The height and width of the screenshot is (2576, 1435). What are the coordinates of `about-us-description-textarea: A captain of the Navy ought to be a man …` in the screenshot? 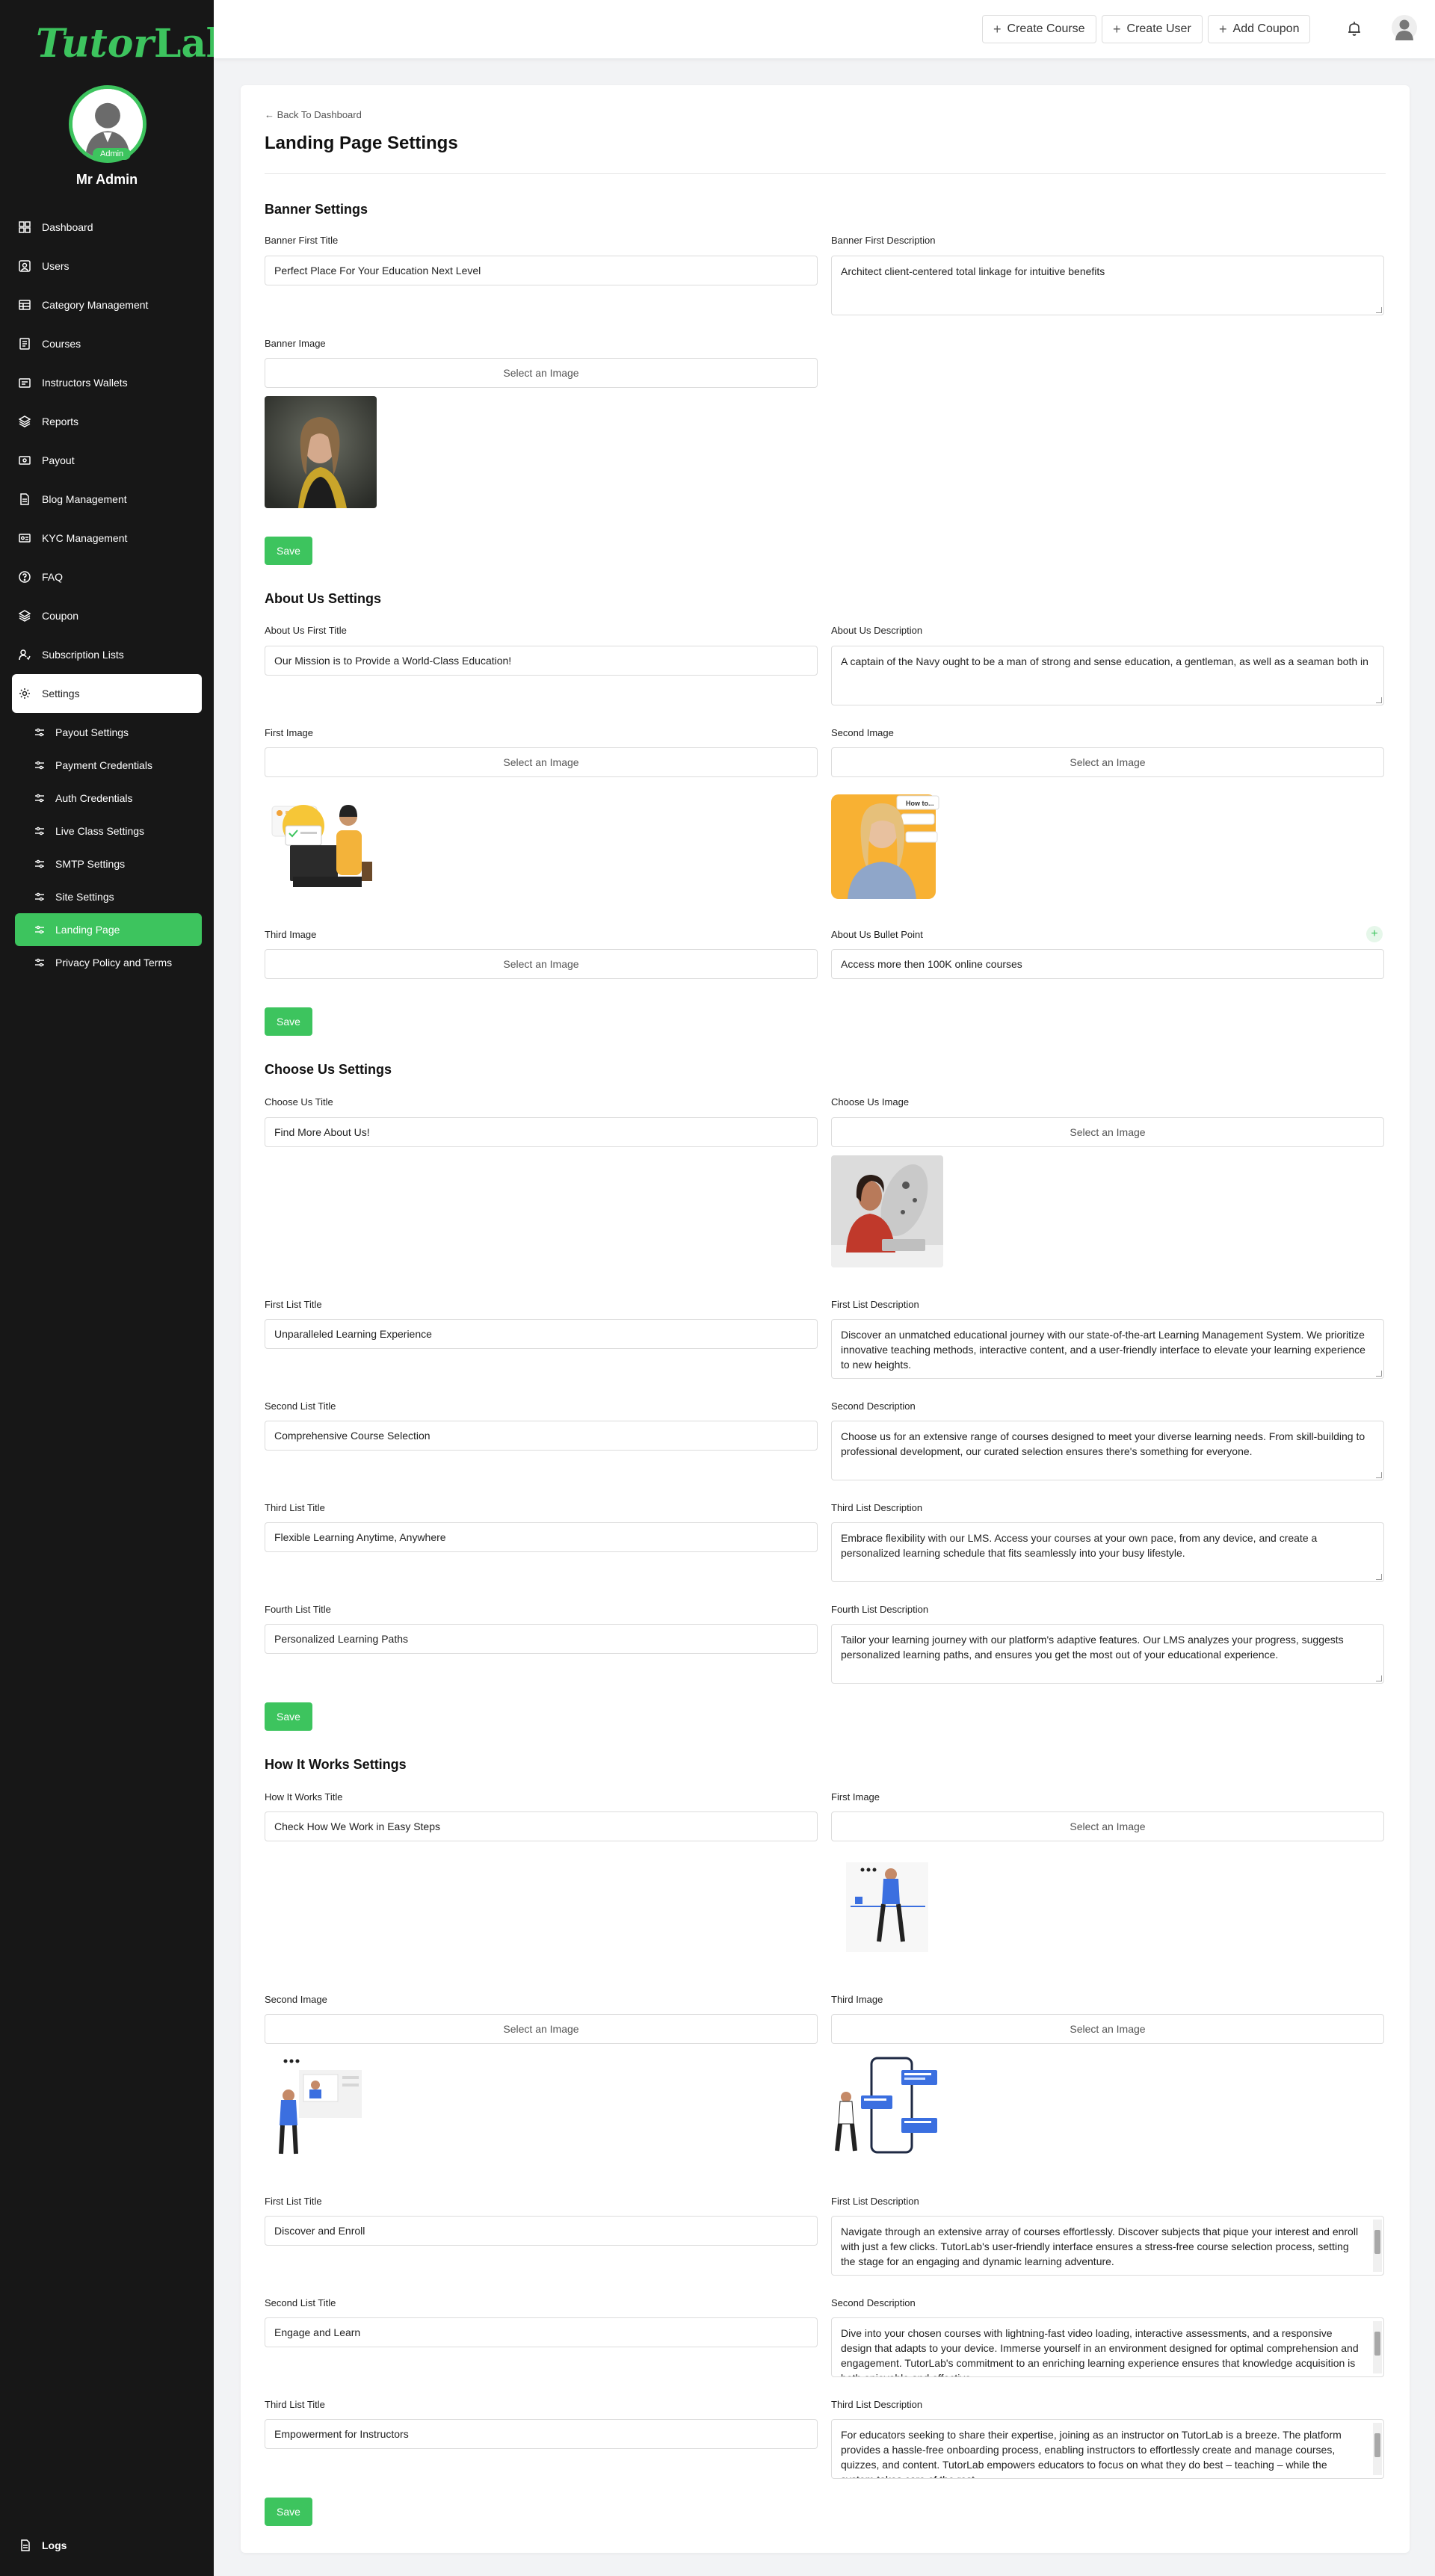 It's located at (1108, 676).